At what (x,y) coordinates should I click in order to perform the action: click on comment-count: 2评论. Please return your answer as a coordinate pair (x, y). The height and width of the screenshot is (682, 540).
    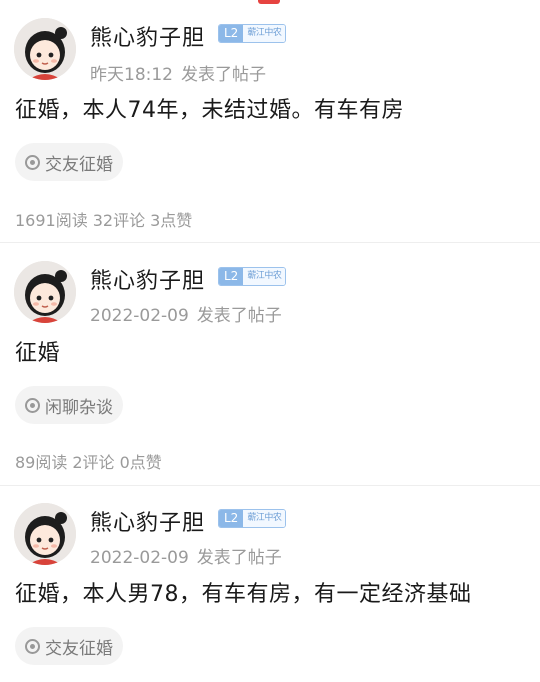
    Looking at the image, I should click on (93, 462).